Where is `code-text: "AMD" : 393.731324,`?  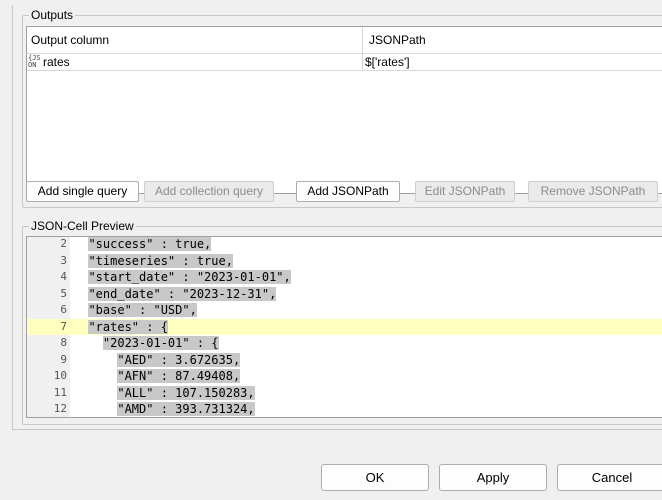
code-text: "AMD" : 393.731324, is located at coordinates (186, 409).